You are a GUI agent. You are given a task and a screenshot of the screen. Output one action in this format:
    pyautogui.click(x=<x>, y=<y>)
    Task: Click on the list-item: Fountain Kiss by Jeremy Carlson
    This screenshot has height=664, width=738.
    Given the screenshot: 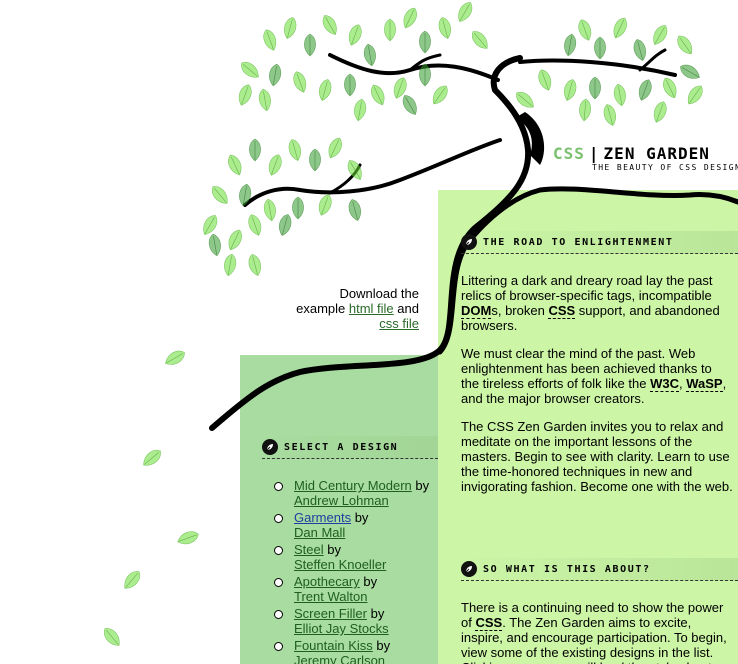 What is the action you would take?
    pyautogui.click(x=356, y=651)
    